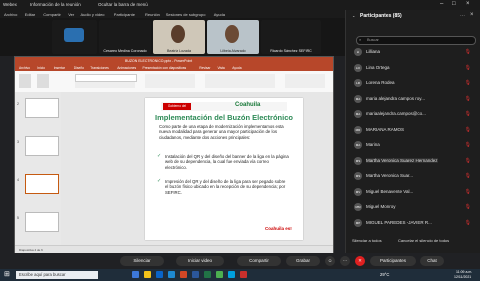  What do you see at coordinates (171, 274) in the screenshot?
I see `mail-icon` at bounding box center [171, 274].